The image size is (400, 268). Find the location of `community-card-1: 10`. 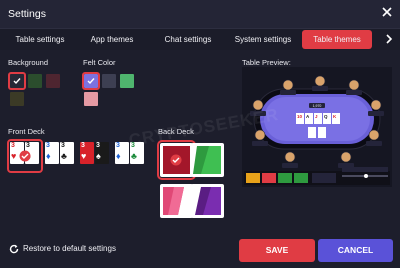

community-card-1: 10 is located at coordinates (300, 116).